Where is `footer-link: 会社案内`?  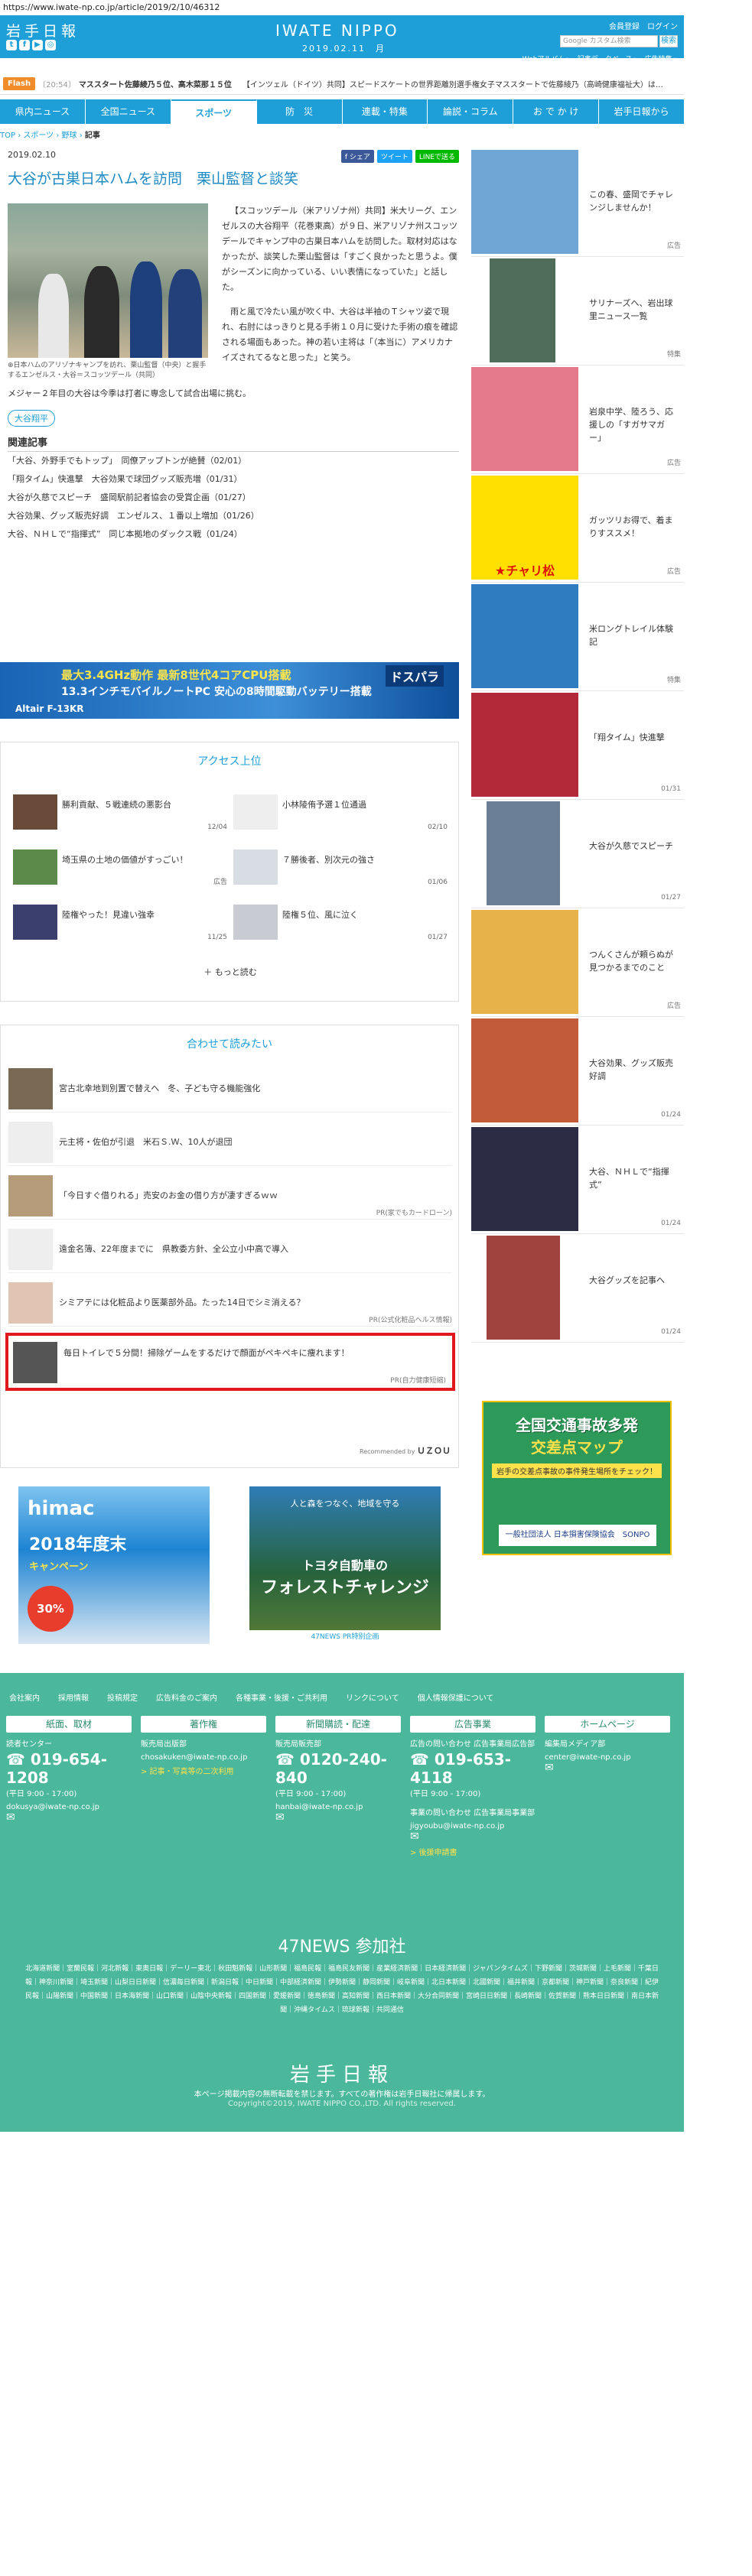
footer-link: 会社案内 is located at coordinates (25, 1697).